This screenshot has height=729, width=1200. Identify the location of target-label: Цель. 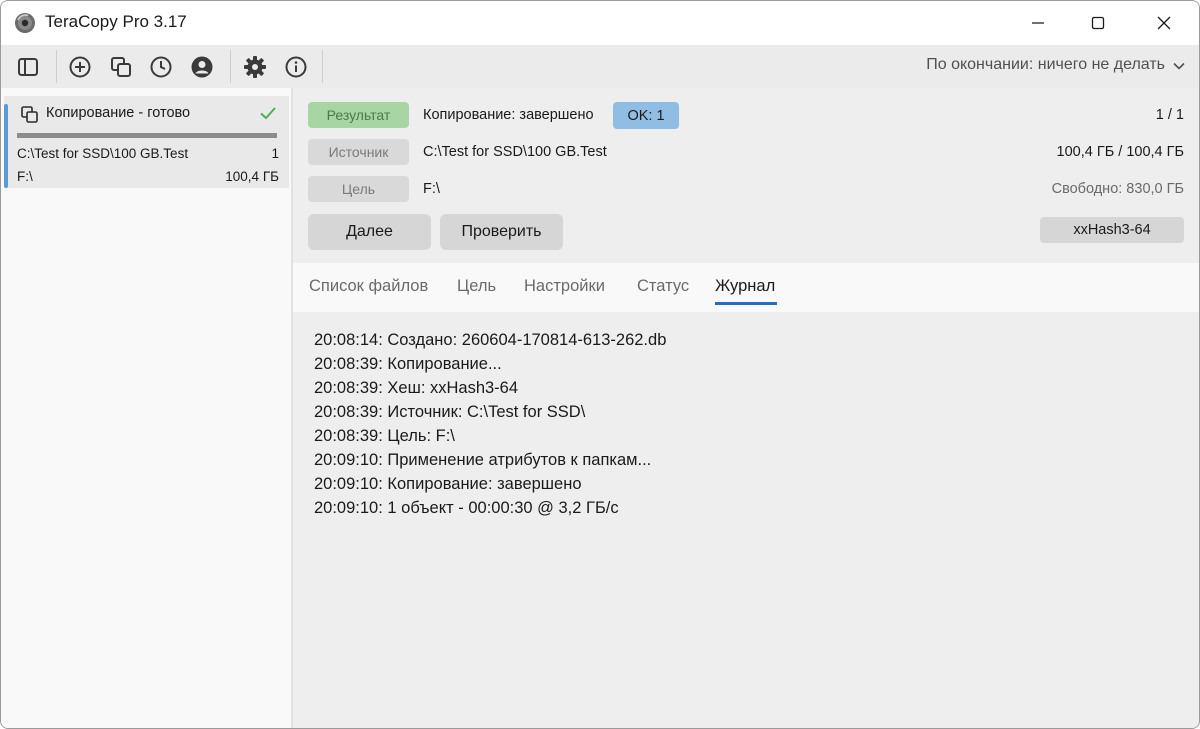
(358, 189).